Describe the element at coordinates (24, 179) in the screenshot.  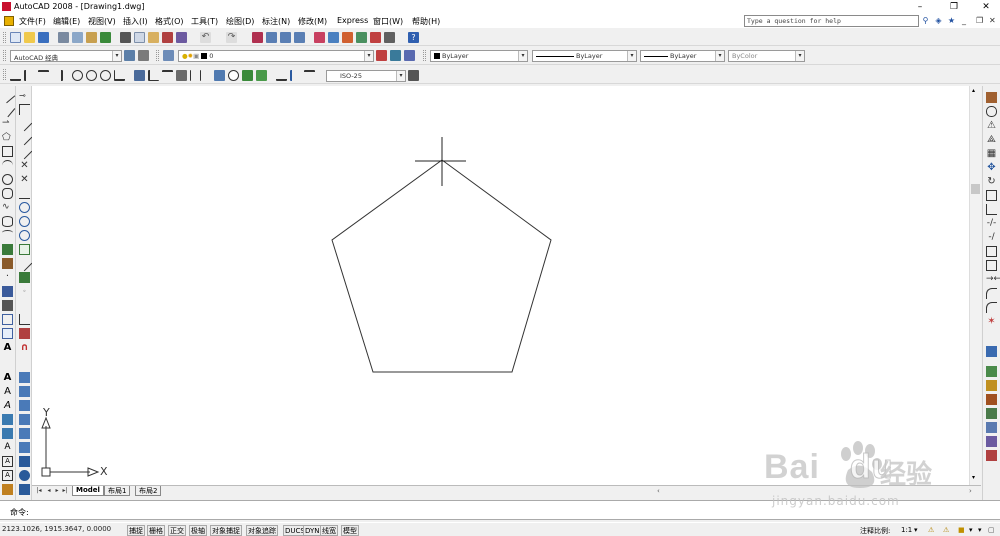
I see `rotate-icon: ✕` at that location.